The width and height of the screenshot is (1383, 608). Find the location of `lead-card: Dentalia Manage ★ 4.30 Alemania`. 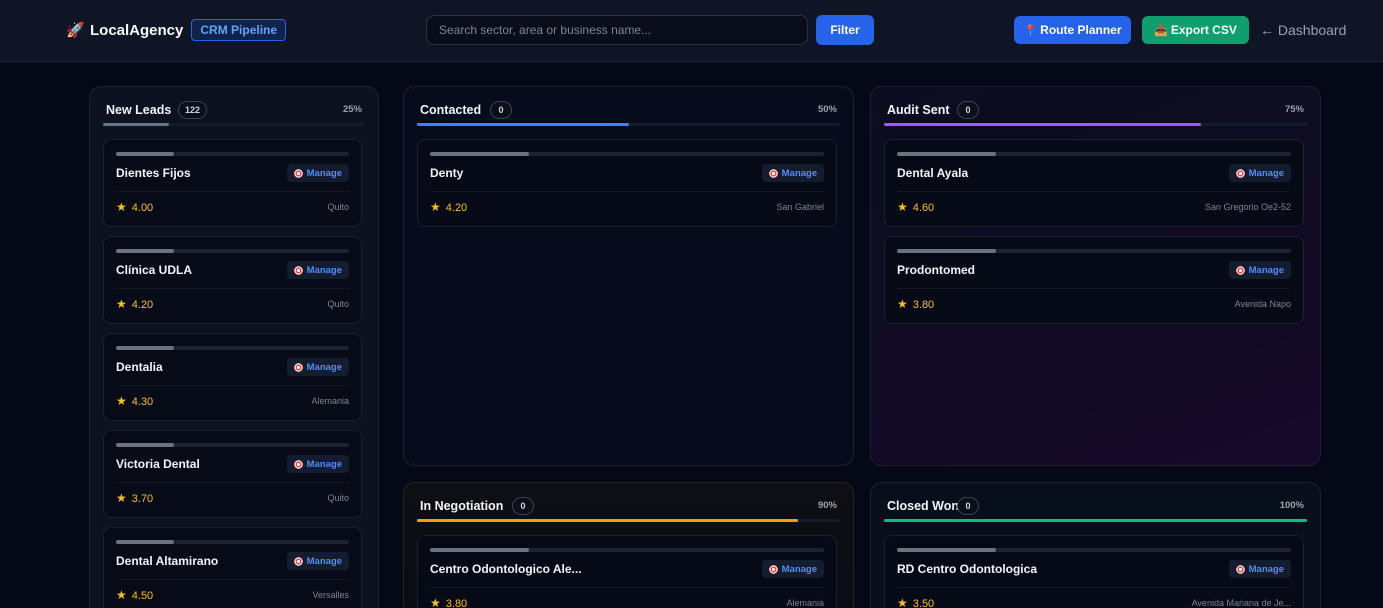

lead-card: Dentalia Manage ★ 4.30 Alemania is located at coordinates (232, 377).